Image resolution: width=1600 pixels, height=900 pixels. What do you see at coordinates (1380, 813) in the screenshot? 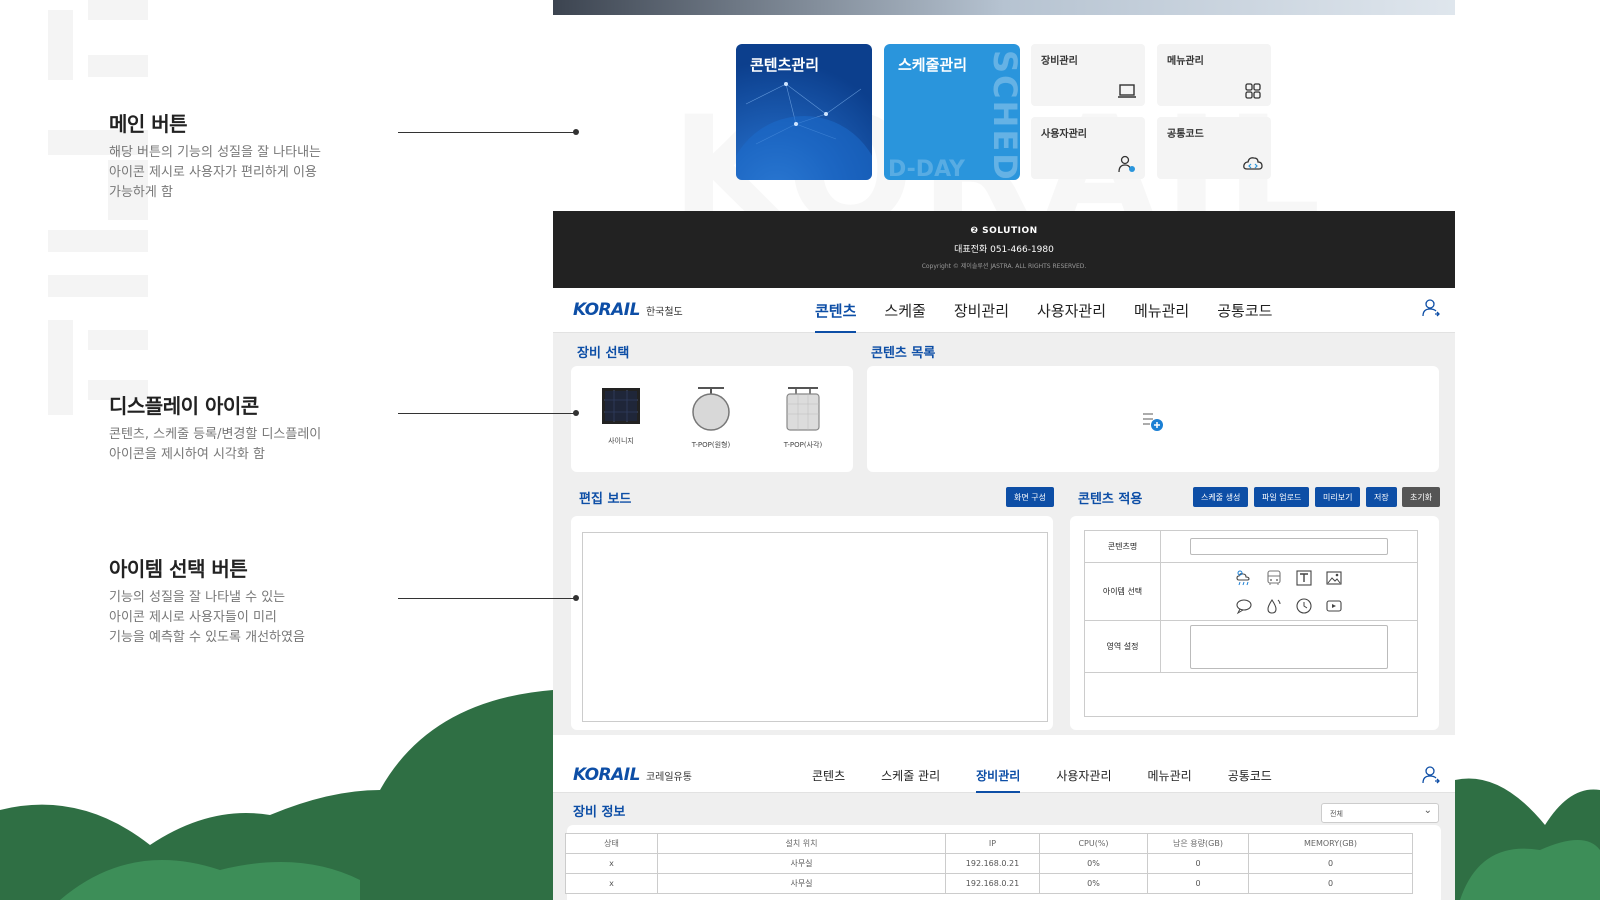
I see `filter-select: 전체` at bounding box center [1380, 813].